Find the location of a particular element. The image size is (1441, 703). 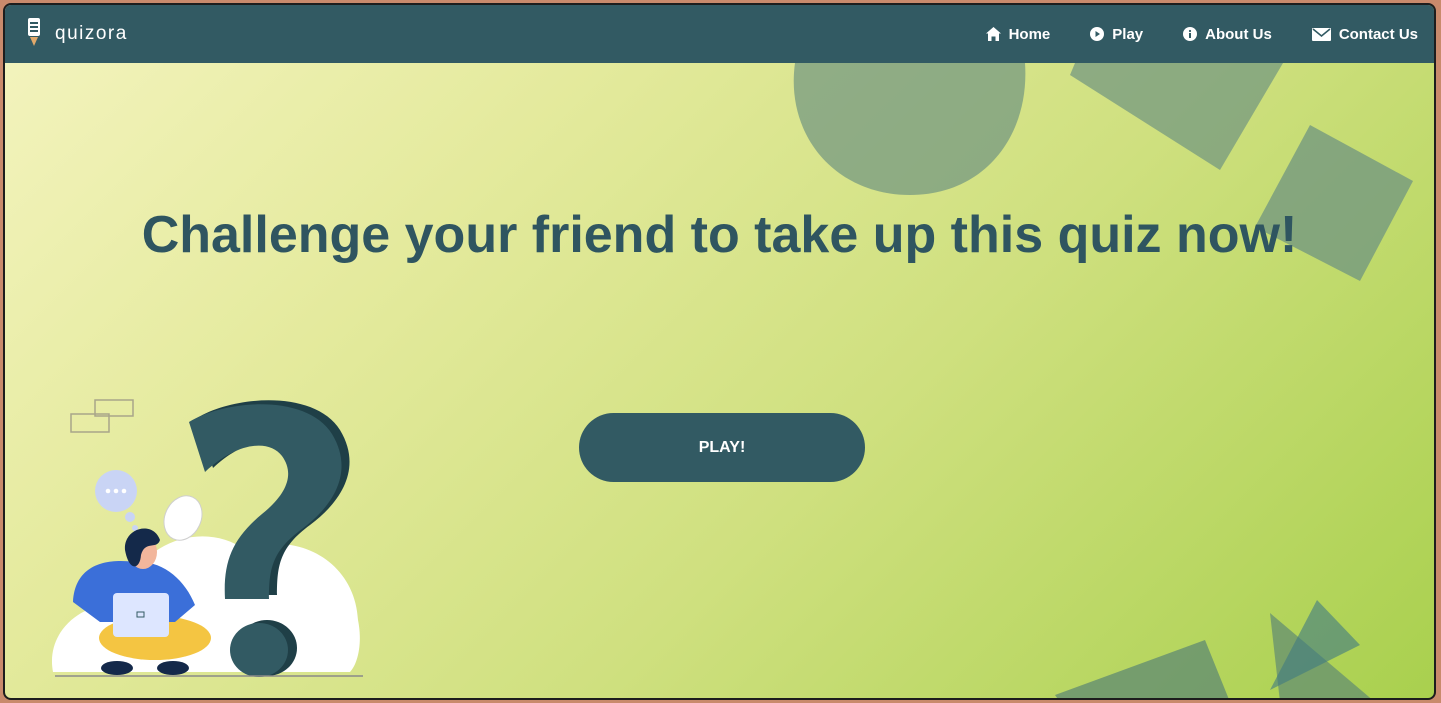

lightbulb-icon is located at coordinates (34, 34).